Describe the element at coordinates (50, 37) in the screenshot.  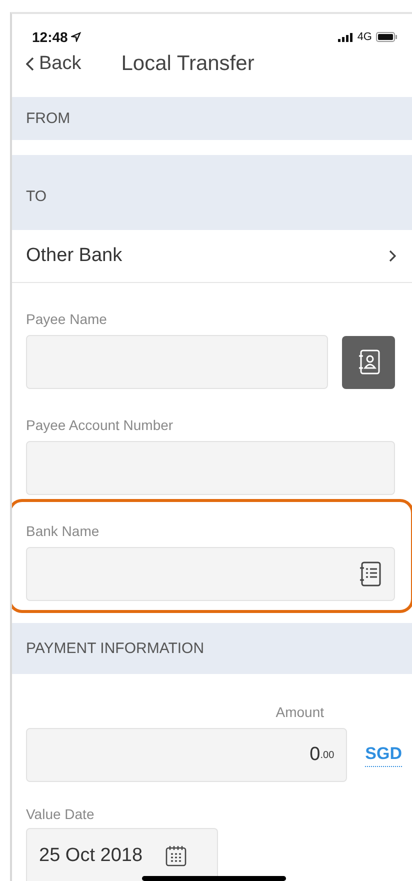
I see `status-time: 12:48` at that location.